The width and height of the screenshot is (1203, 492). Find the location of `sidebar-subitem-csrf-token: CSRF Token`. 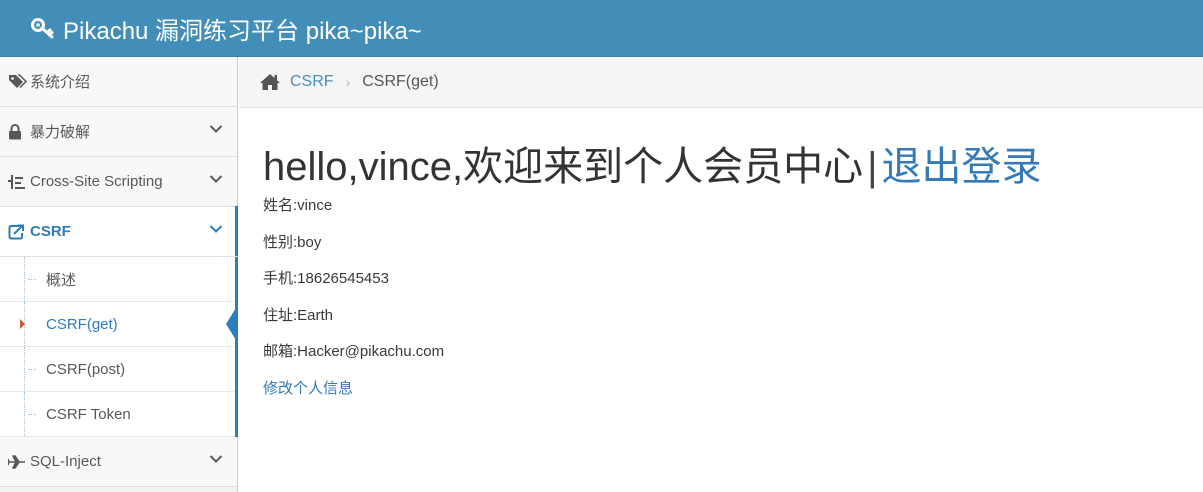

sidebar-subitem-csrf-token: CSRF Token is located at coordinates (118, 414).